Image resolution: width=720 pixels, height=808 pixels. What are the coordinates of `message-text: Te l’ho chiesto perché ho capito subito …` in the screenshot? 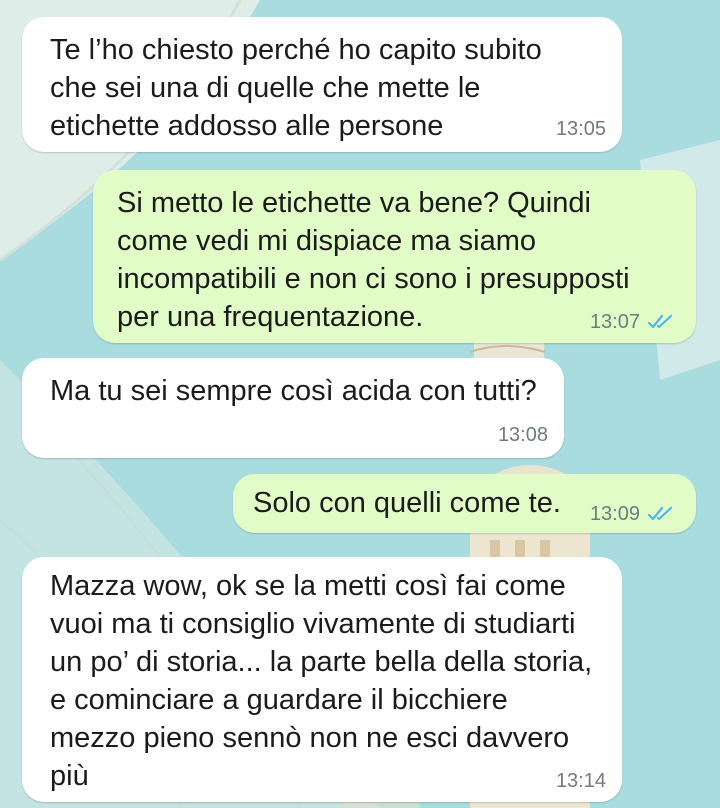 It's located at (296, 88).